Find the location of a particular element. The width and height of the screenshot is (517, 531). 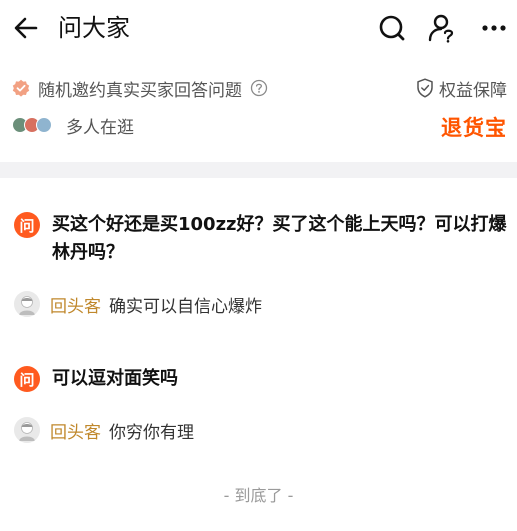

back-button is located at coordinates (26, 28).